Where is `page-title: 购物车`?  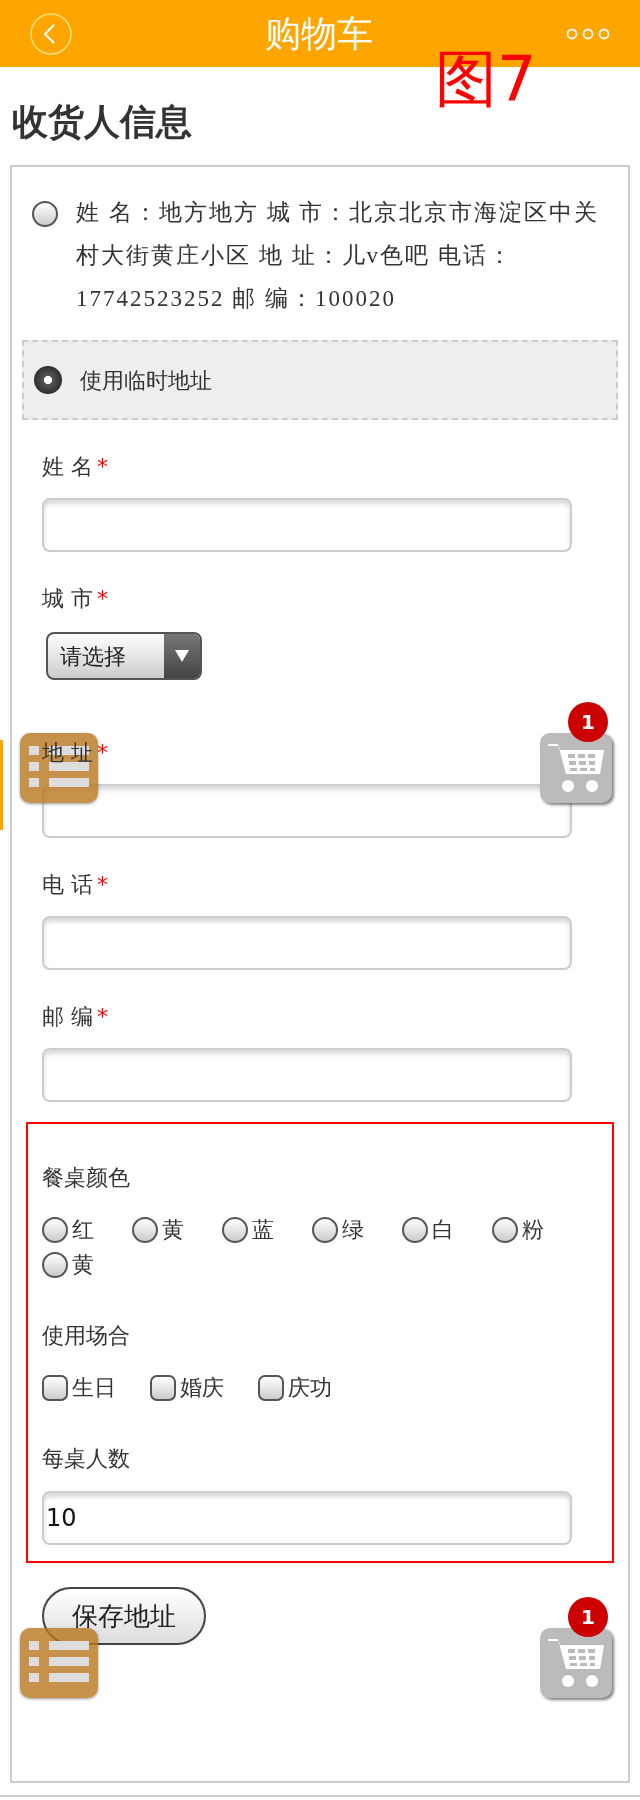
page-title: 购物车 is located at coordinates (319, 33).